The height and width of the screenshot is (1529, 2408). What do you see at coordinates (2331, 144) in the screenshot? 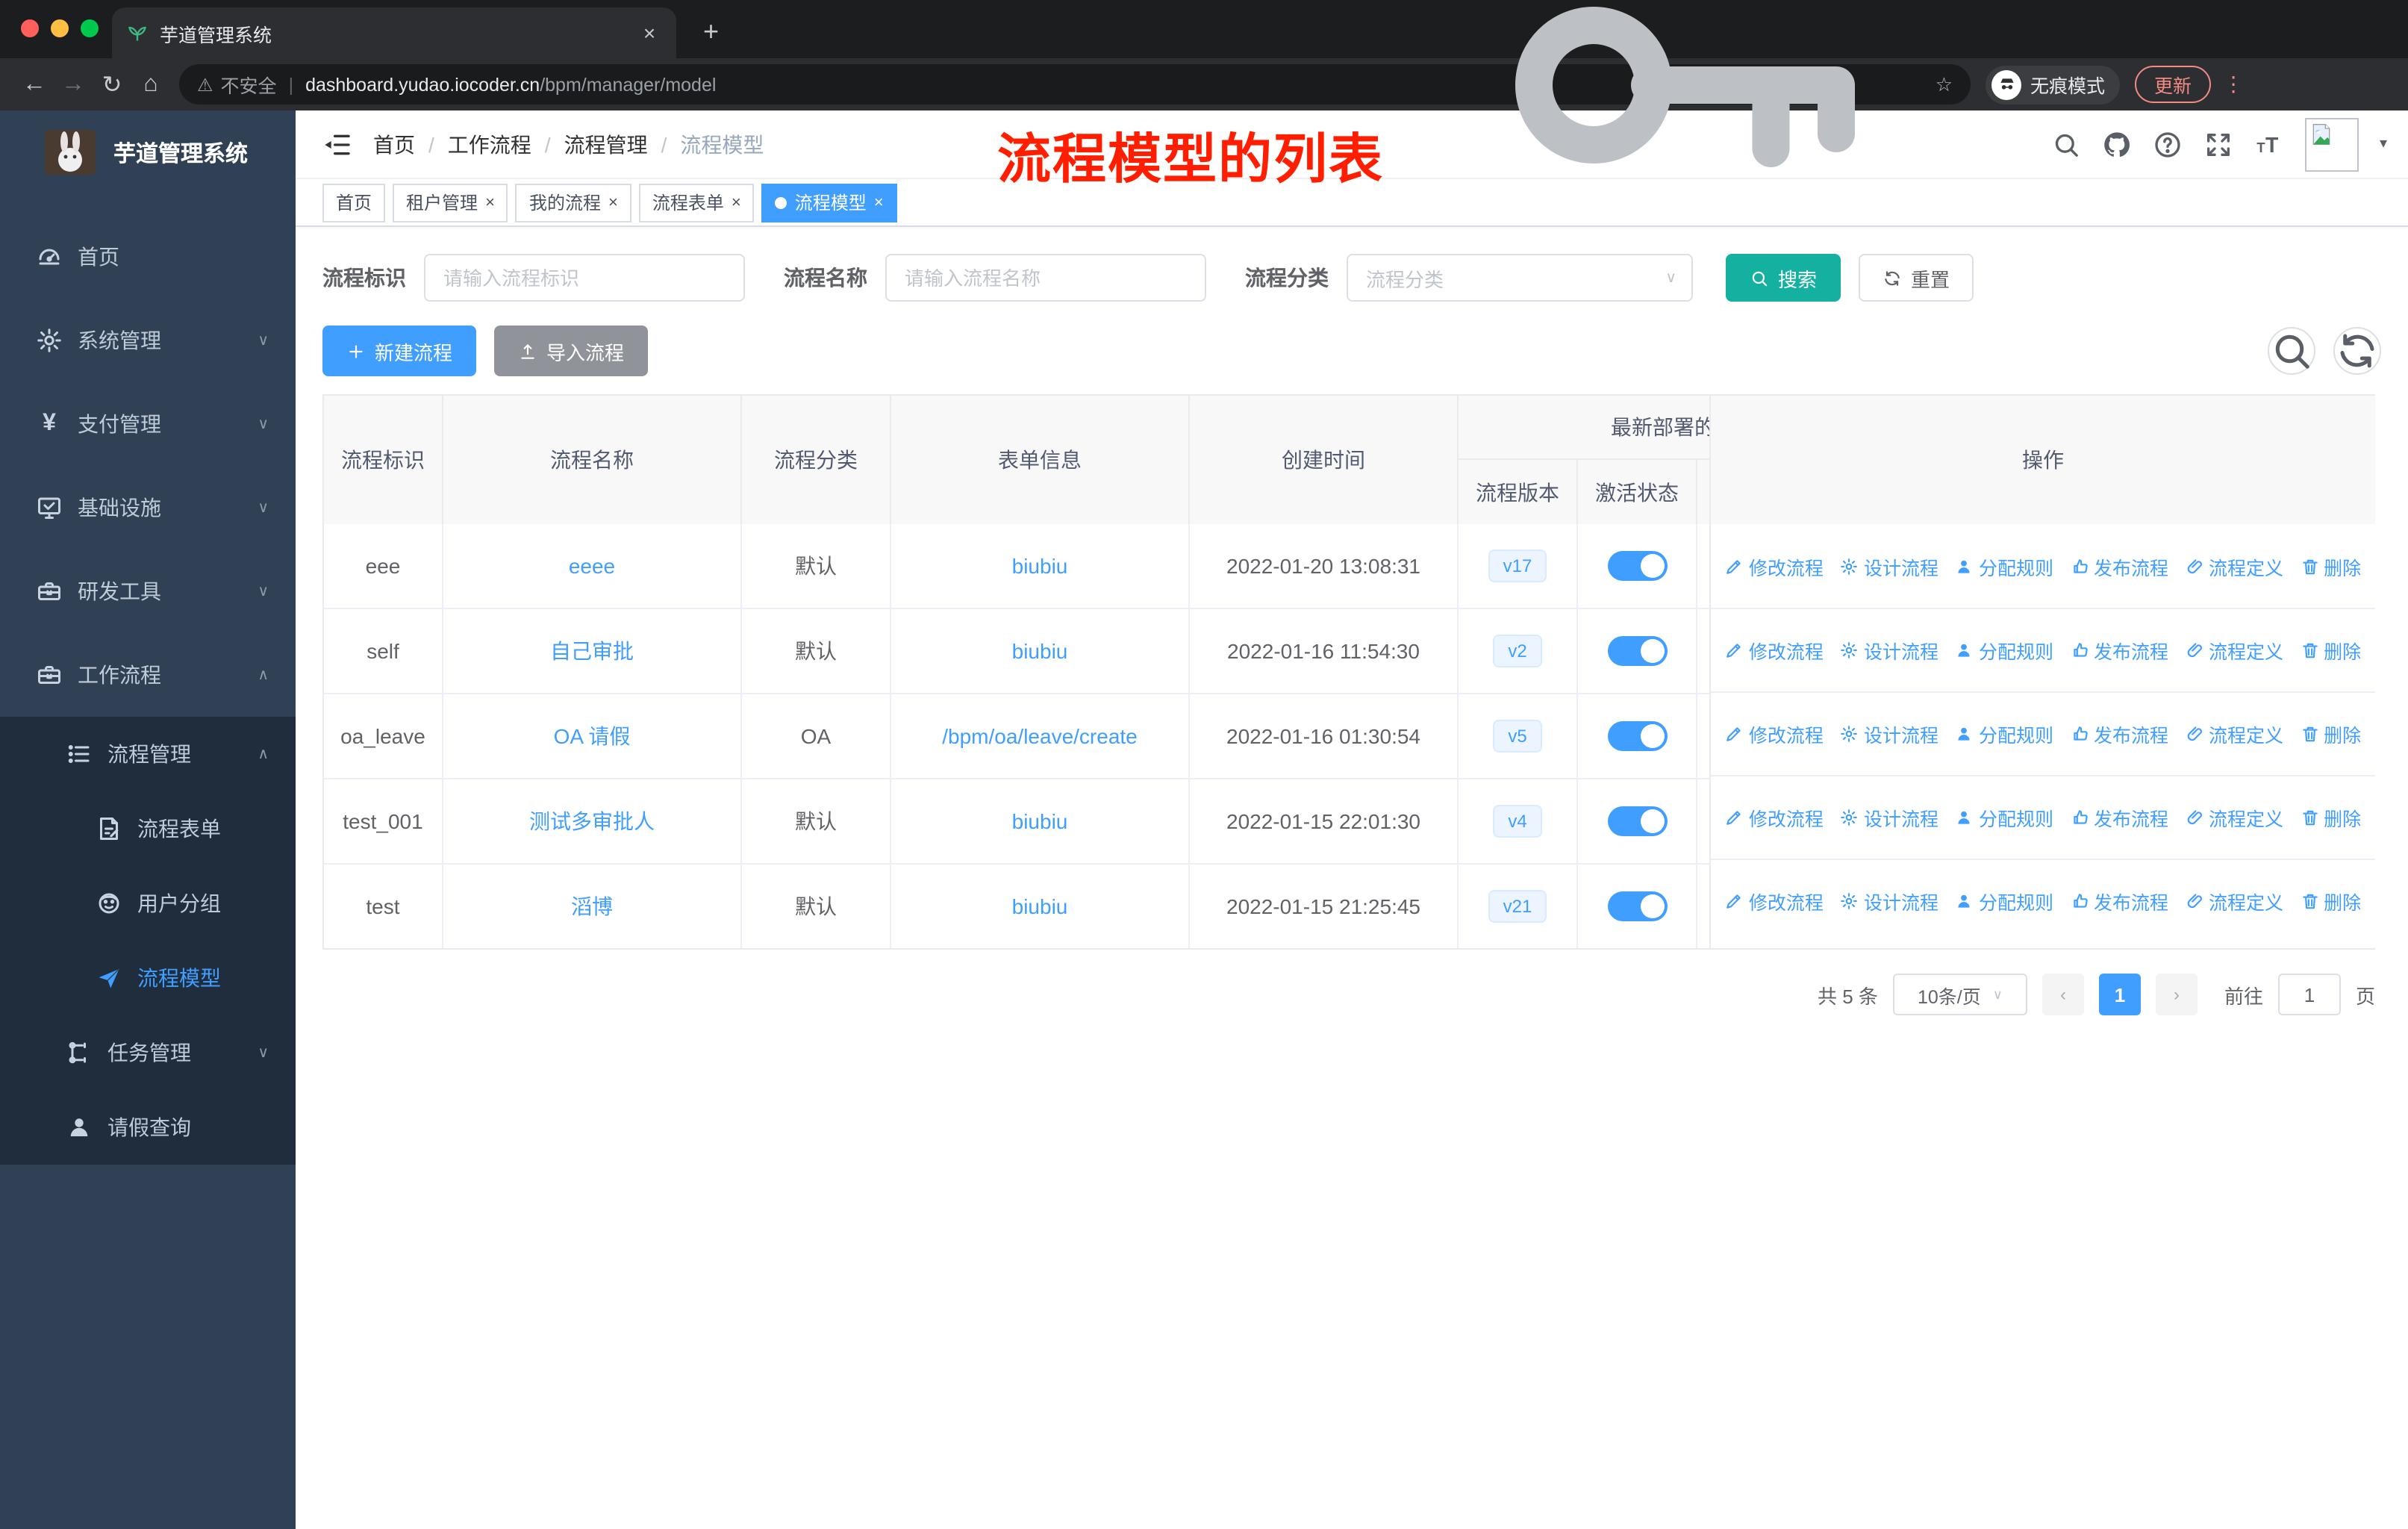
I see `avatar` at bounding box center [2331, 144].